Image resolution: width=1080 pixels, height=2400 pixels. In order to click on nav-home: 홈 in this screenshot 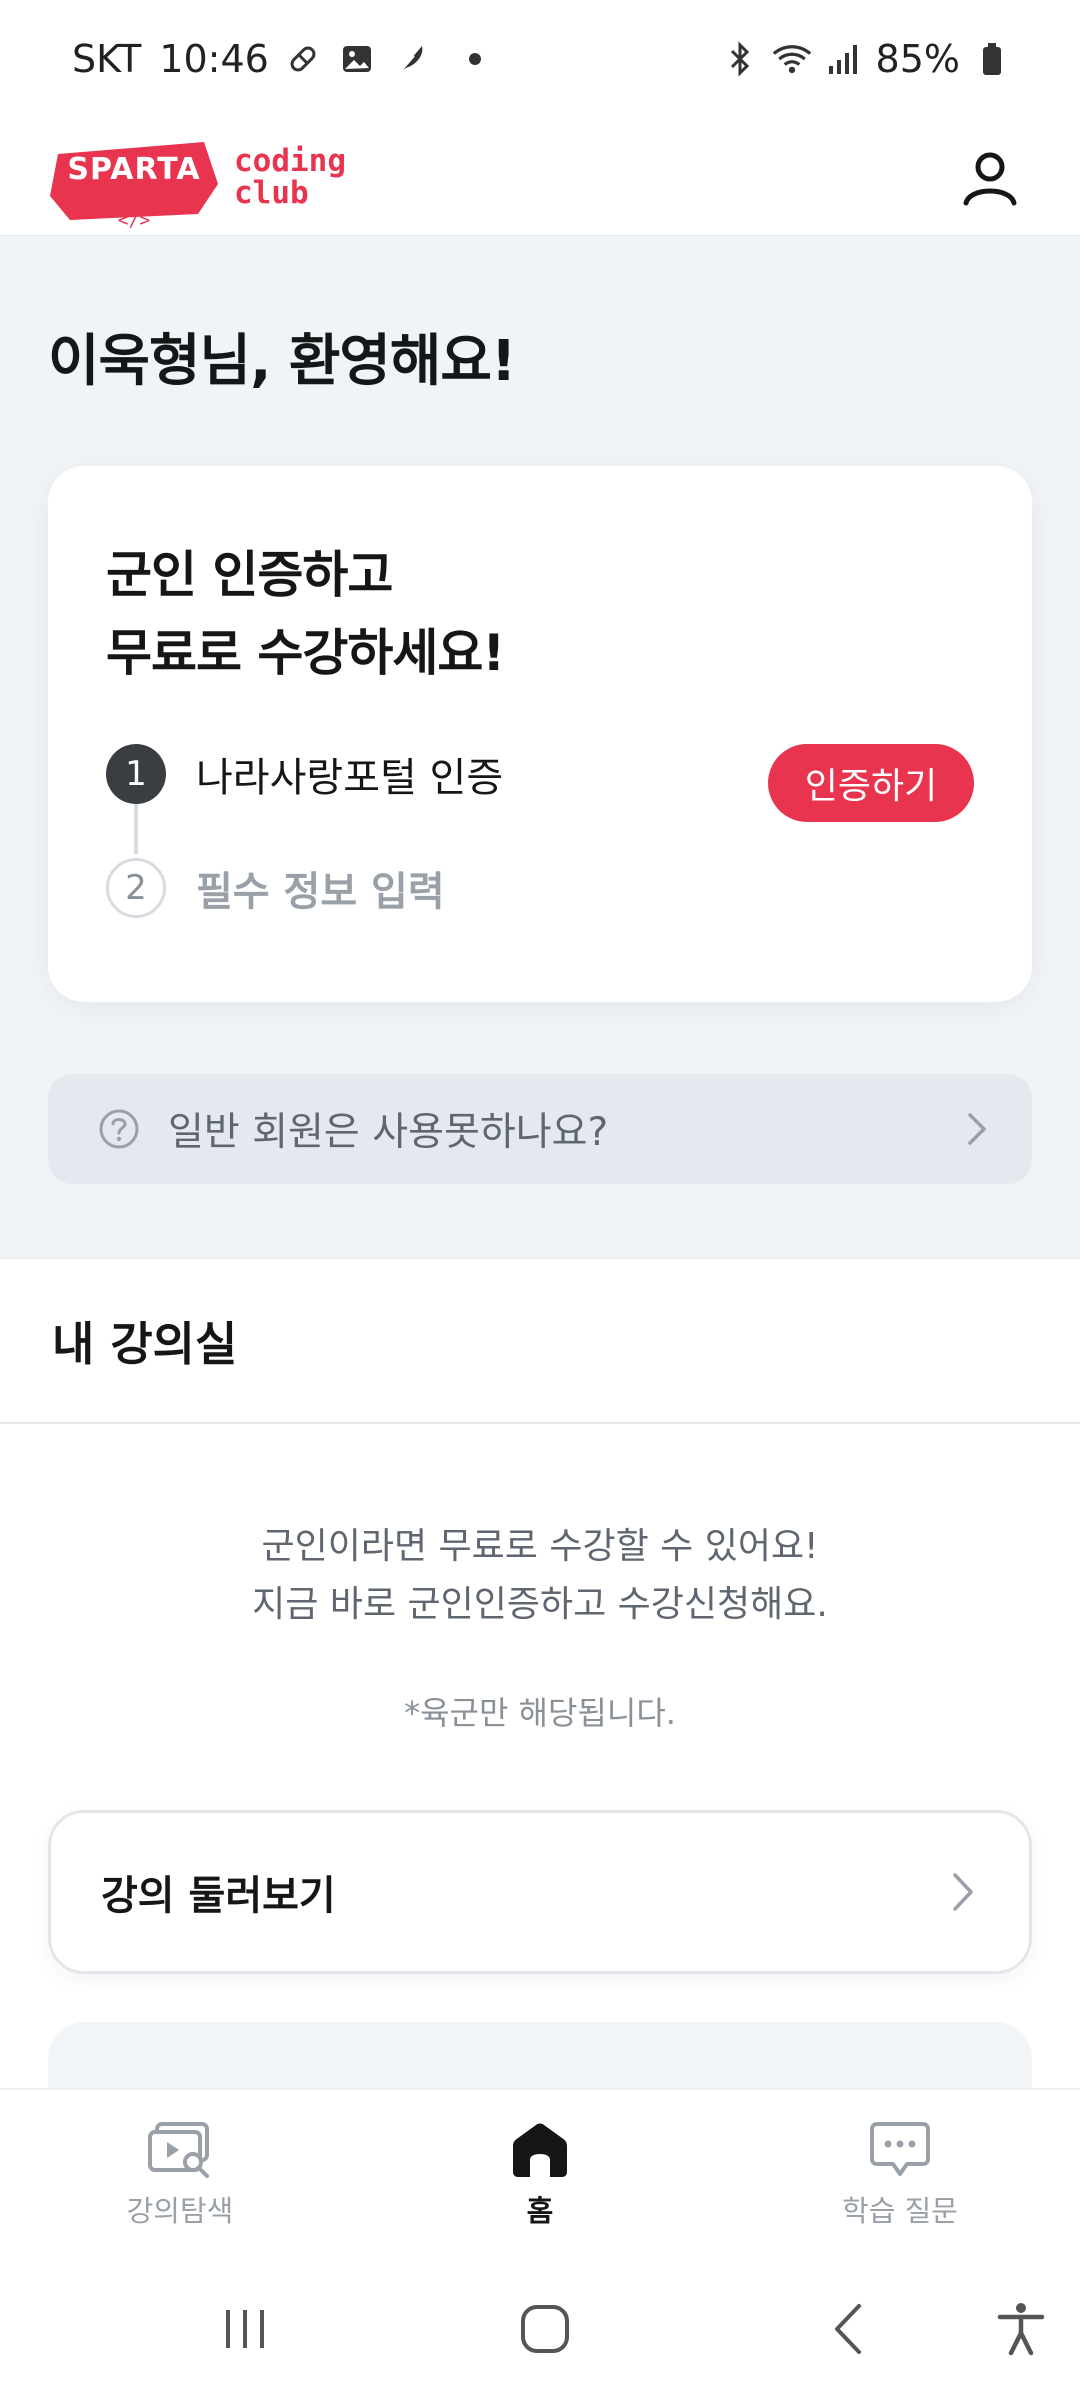, I will do `click(540, 2173)`.